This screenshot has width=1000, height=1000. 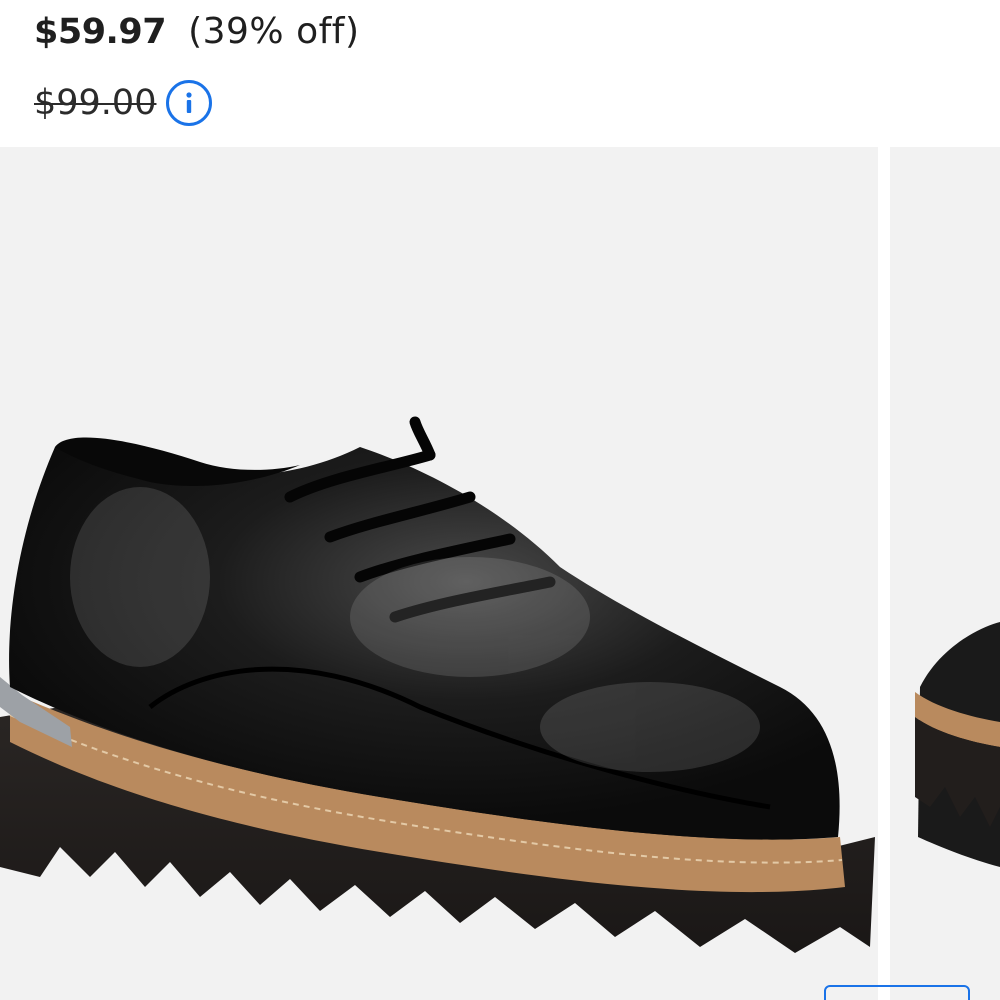 I want to click on discount-percent: (39% off), so click(x=274, y=31).